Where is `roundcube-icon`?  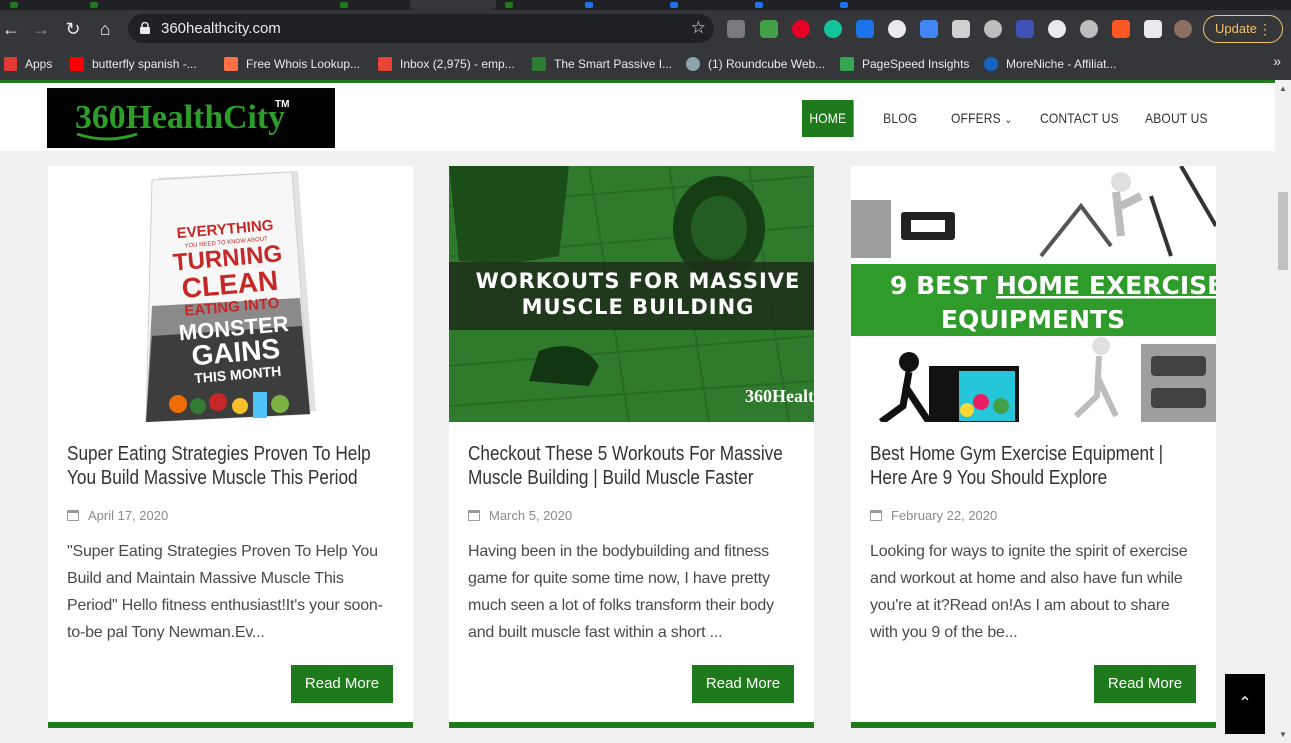 roundcube-icon is located at coordinates (693, 64).